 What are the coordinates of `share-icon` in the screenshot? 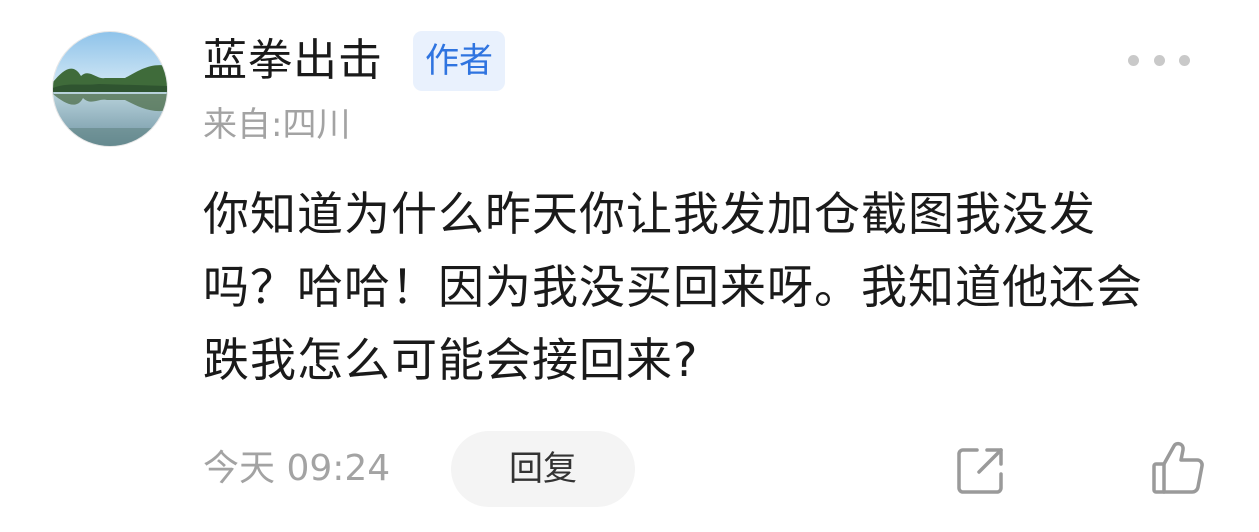 It's located at (980, 471).